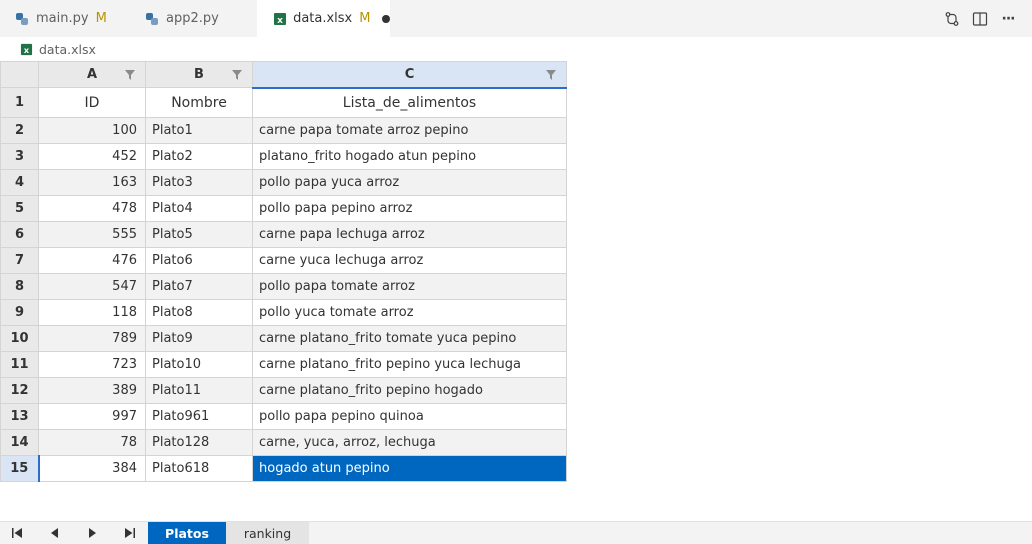 This screenshot has height=544, width=1032. Describe the element at coordinates (187, 533) in the screenshot. I see `sheet-tab-platos: Platos` at that location.